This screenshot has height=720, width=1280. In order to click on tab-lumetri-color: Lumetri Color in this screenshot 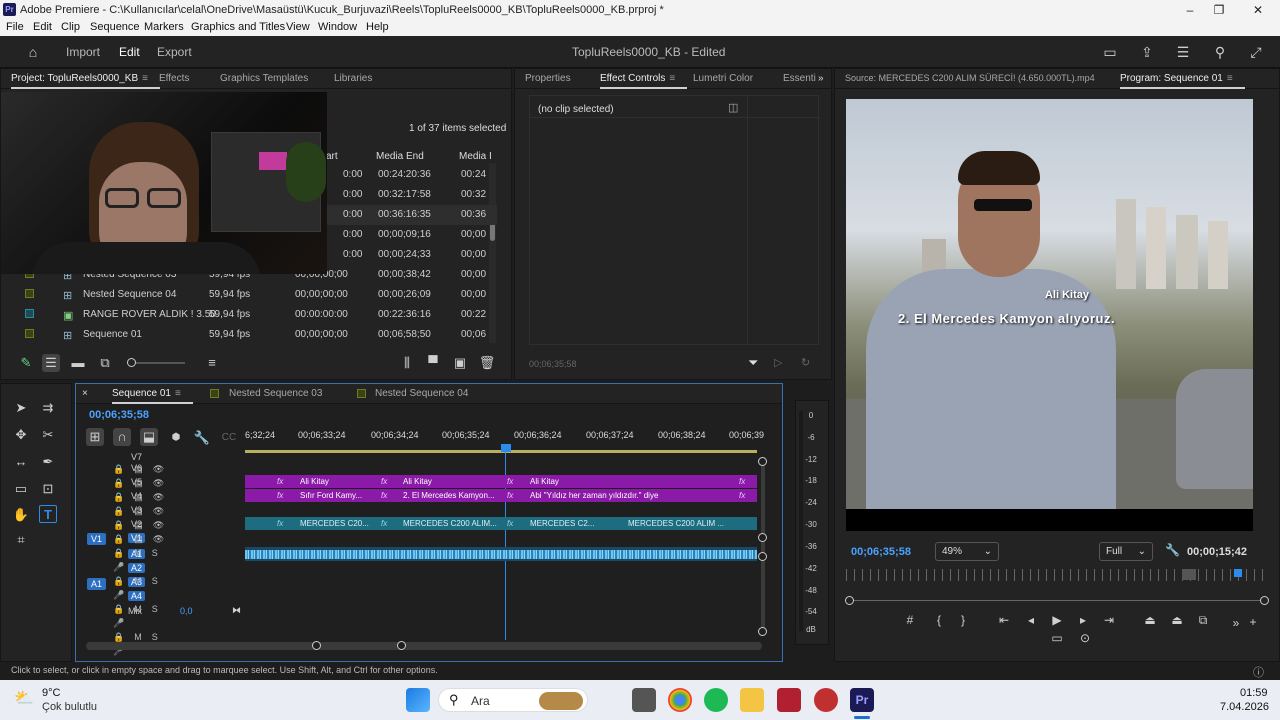, I will do `click(723, 78)`.